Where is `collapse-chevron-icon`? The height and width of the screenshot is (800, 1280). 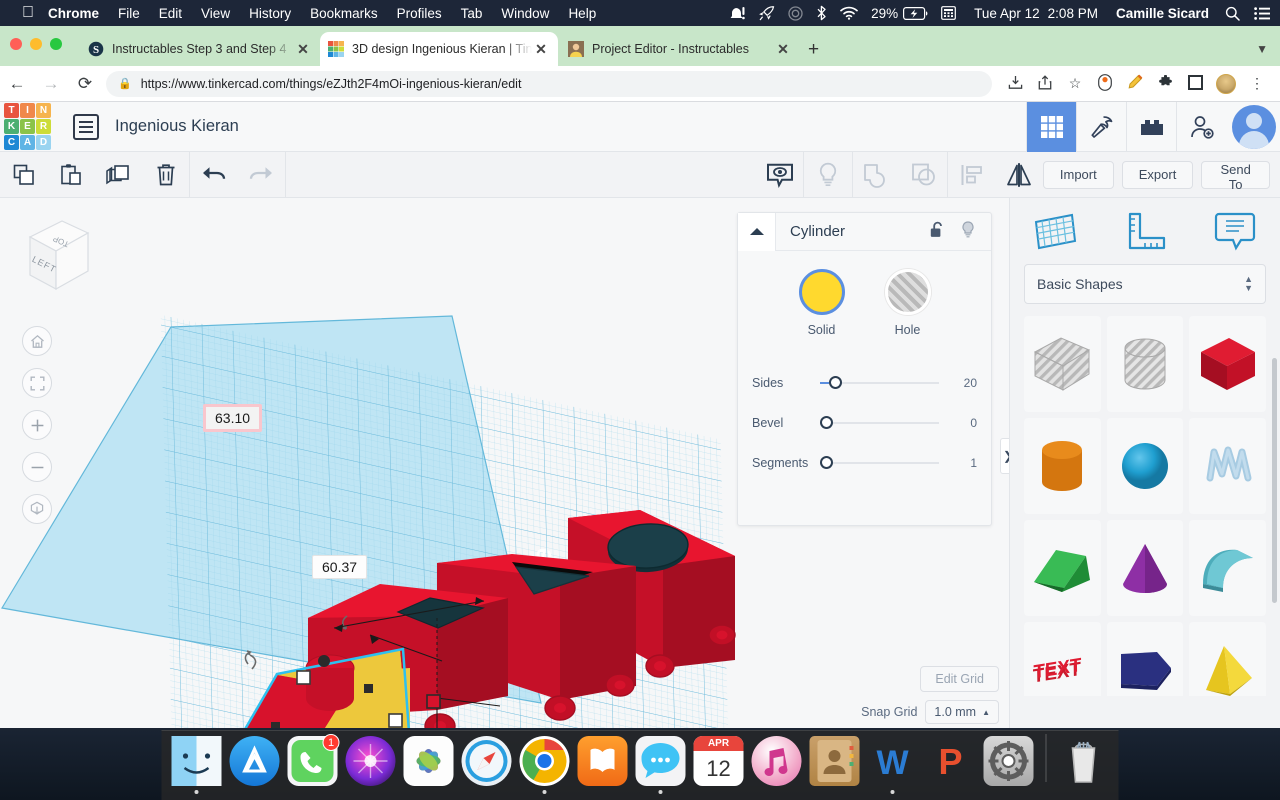 collapse-chevron-icon is located at coordinates (757, 231).